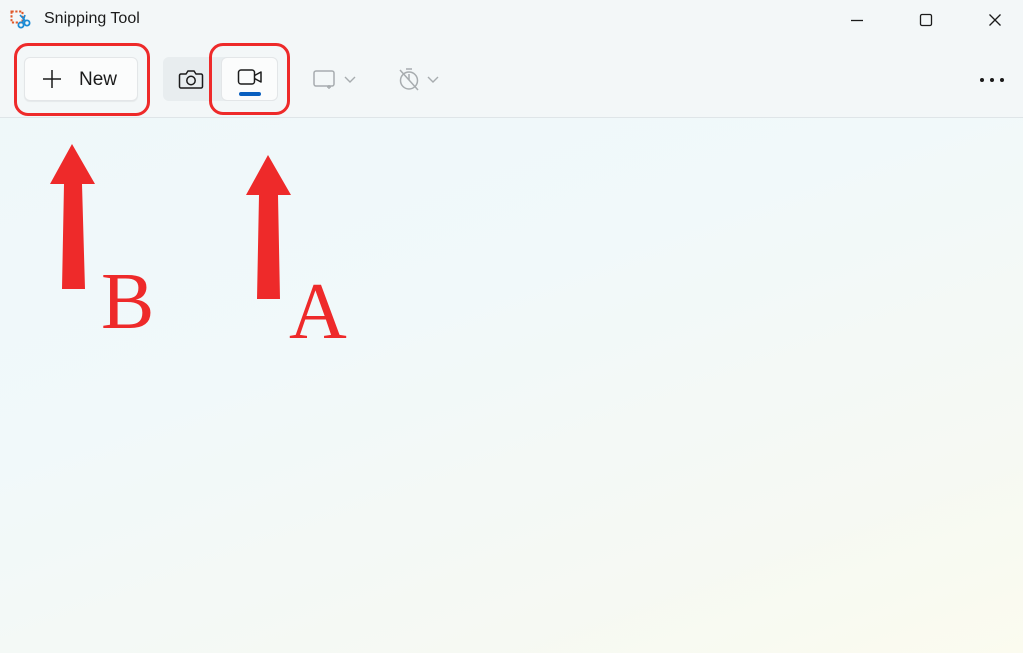 The height and width of the screenshot is (653, 1023). What do you see at coordinates (995, 20) in the screenshot?
I see `close-icon` at bounding box center [995, 20].